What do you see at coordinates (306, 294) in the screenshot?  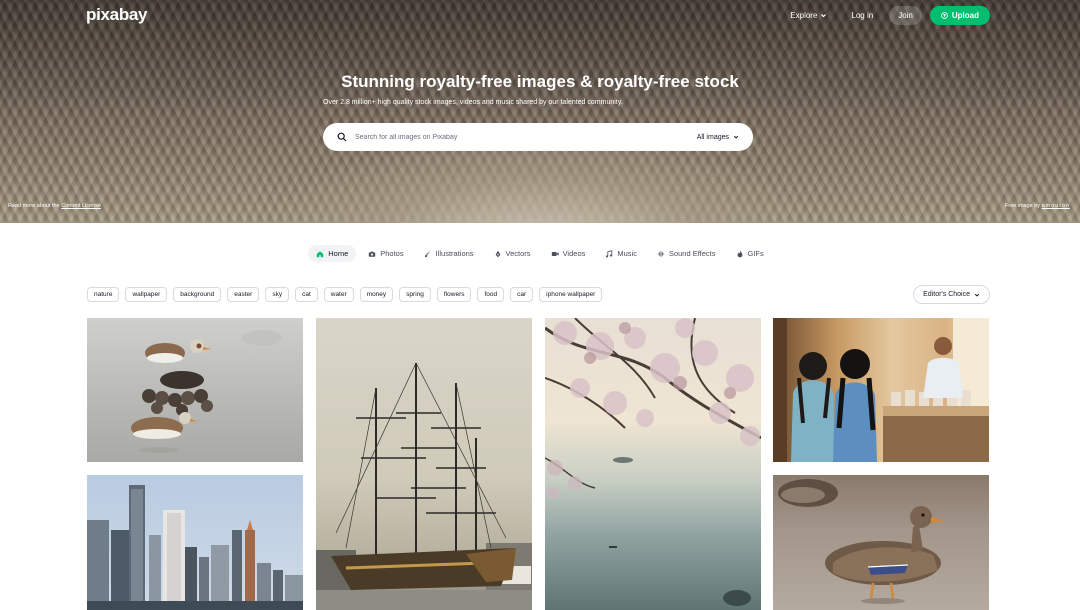 I see `chip-cat: cat` at bounding box center [306, 294].